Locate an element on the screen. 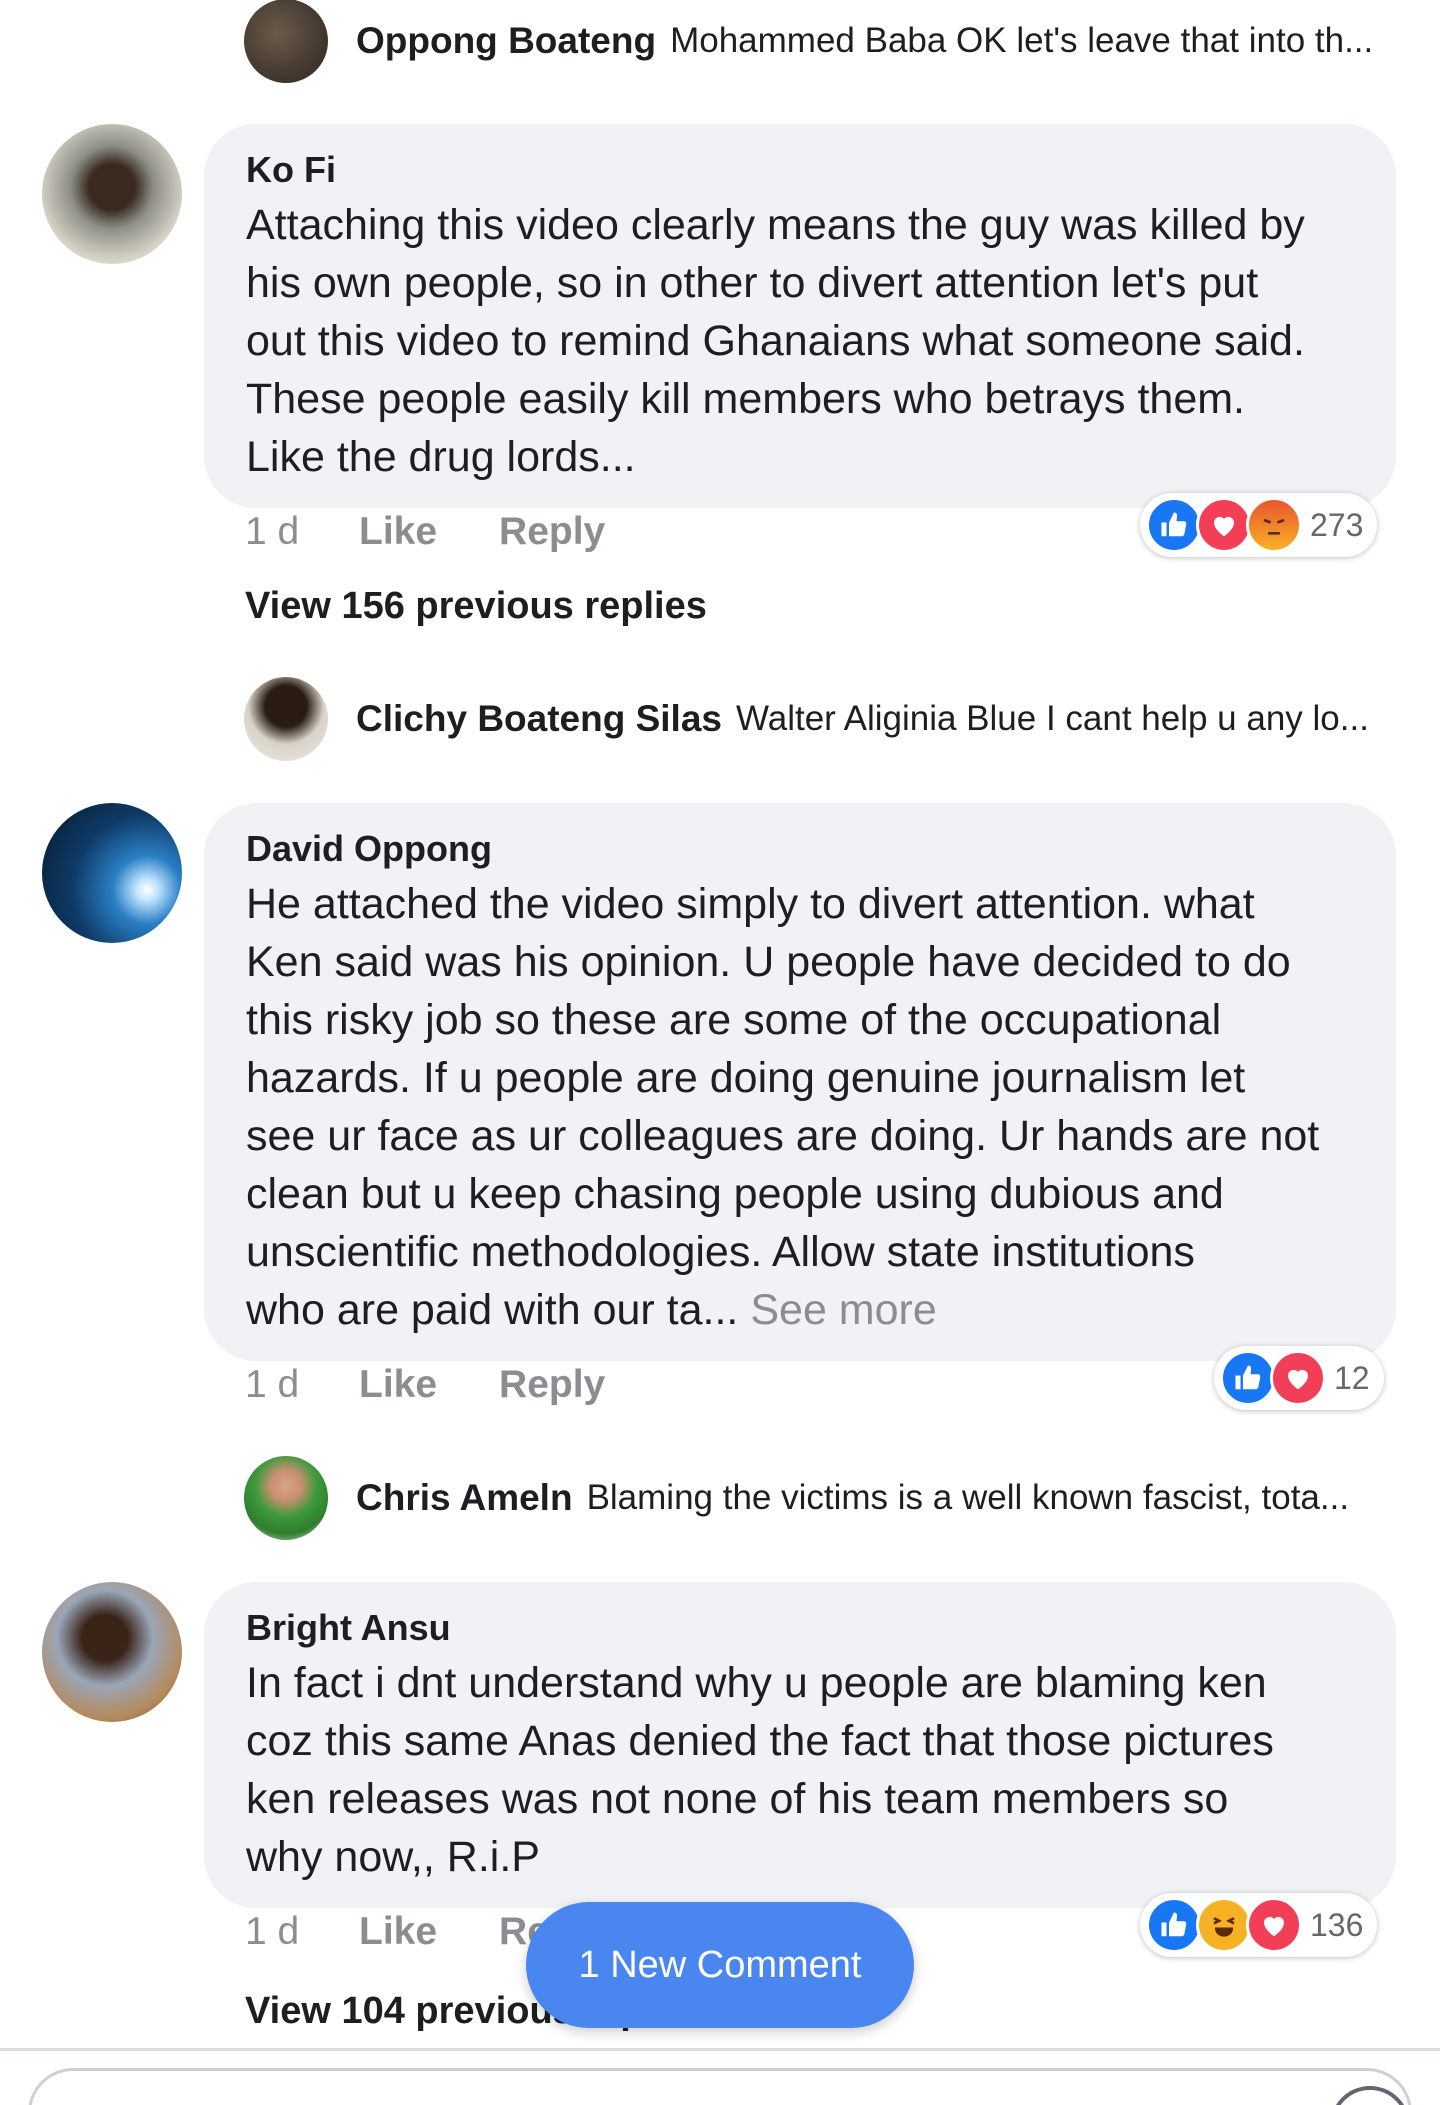 Image resolution: width=1440 pixels, height=2105 pixels. reactions-summary: 136 is located at coordinates (1259, 1925).